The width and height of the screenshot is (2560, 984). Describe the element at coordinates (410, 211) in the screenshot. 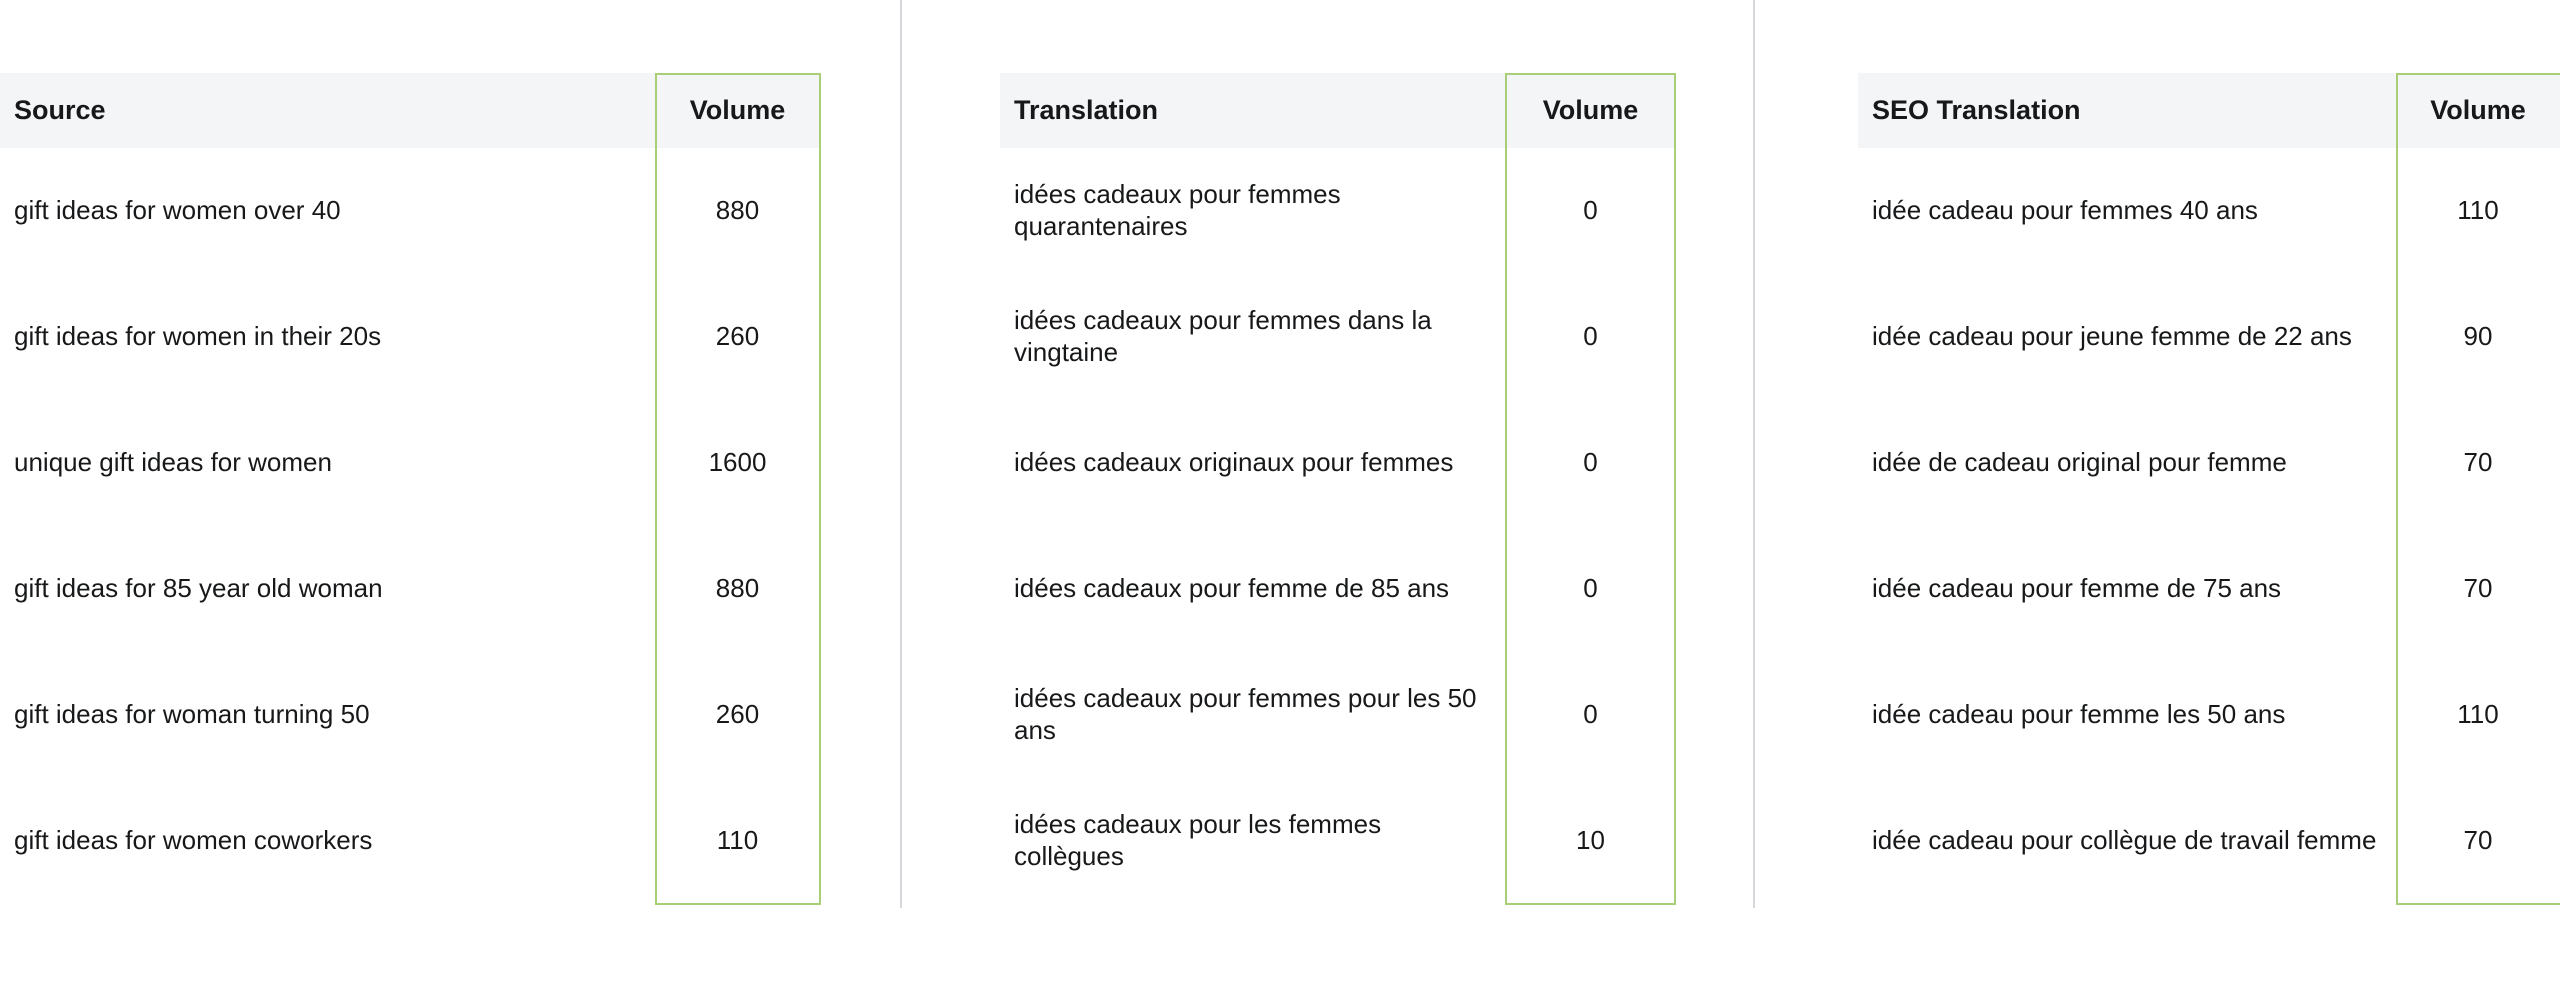

I see `table-row: gift ideas for women over 40 880` at that location.